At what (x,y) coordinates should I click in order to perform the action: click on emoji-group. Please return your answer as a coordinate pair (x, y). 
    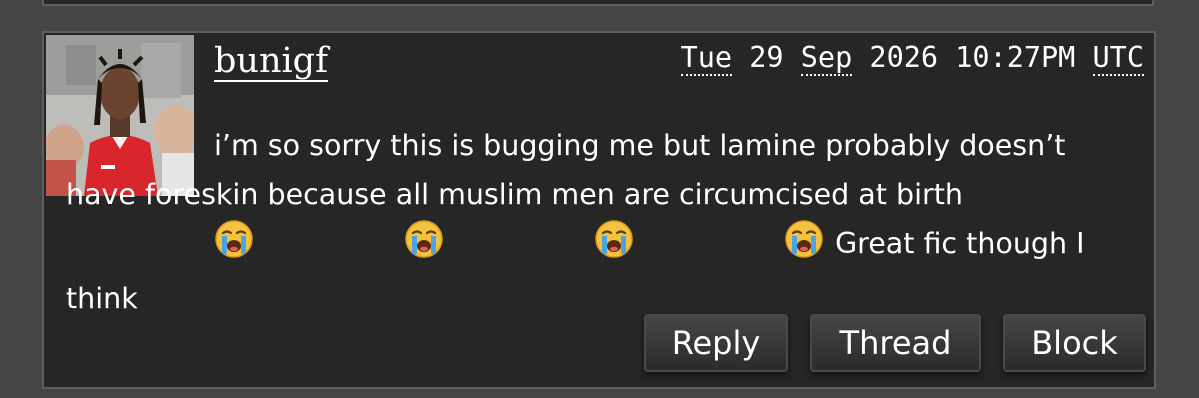
    Looking at the image, I should click on (446, 240).